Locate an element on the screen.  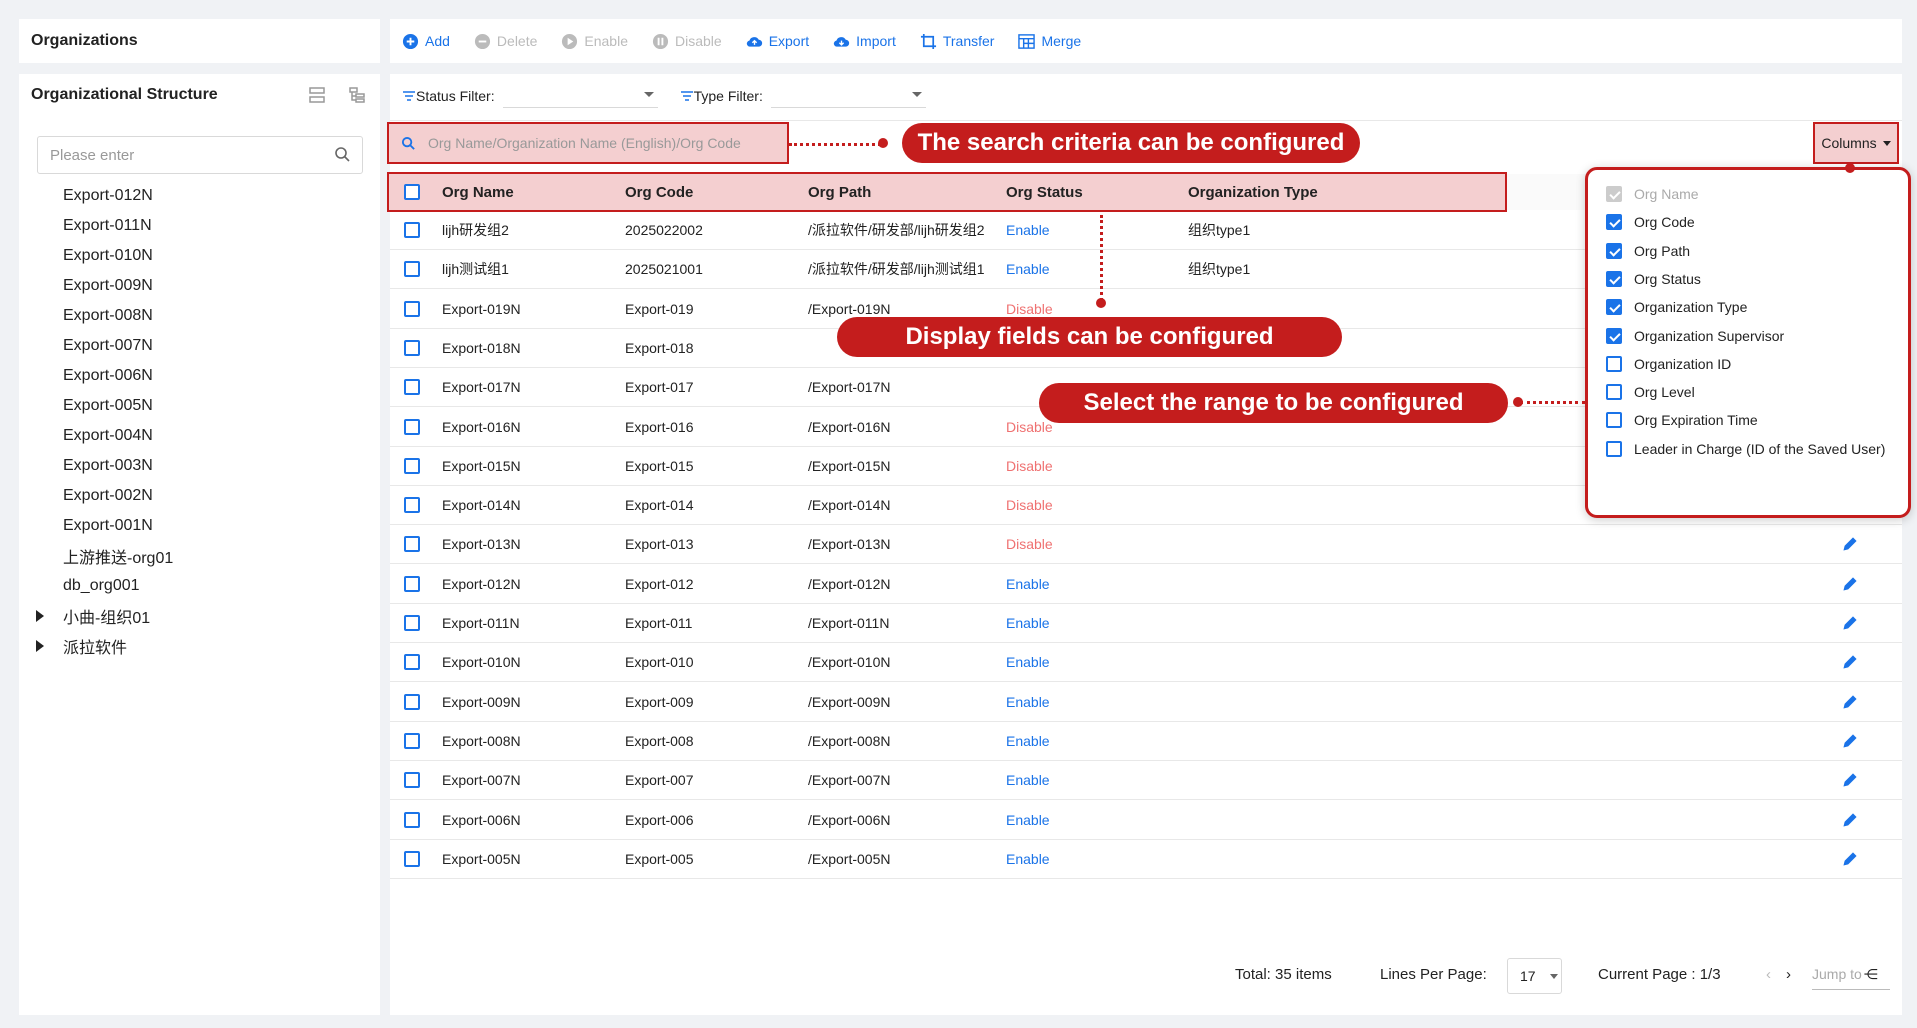
column-option: Org Expiration Time is located at coordinates (1682, 420).